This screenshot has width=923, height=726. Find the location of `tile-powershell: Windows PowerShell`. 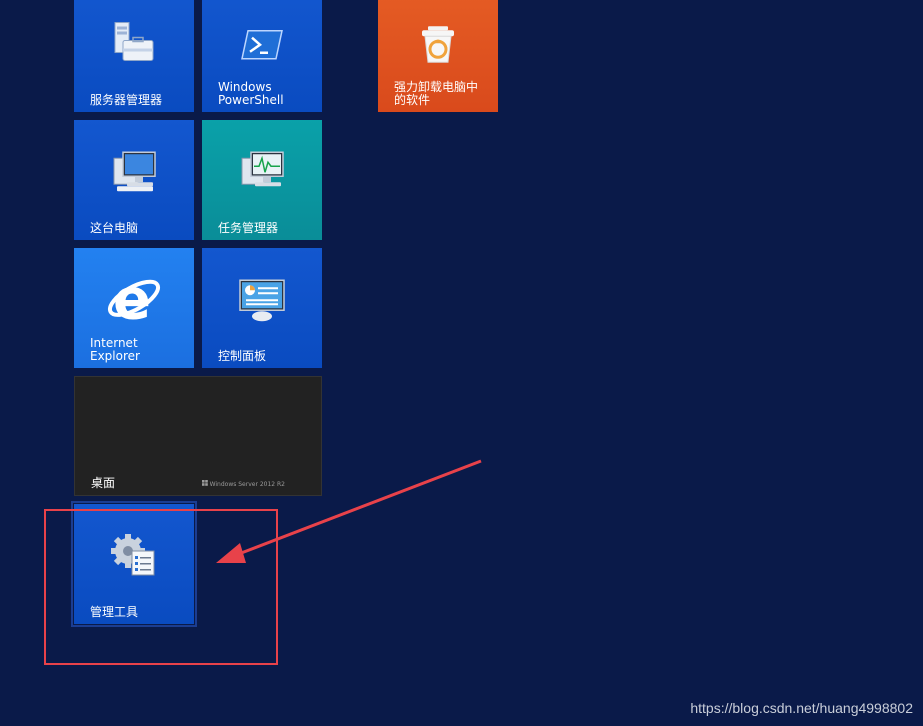

tile-powershell: Windows PowerShell is located at coordinates (262, 56).